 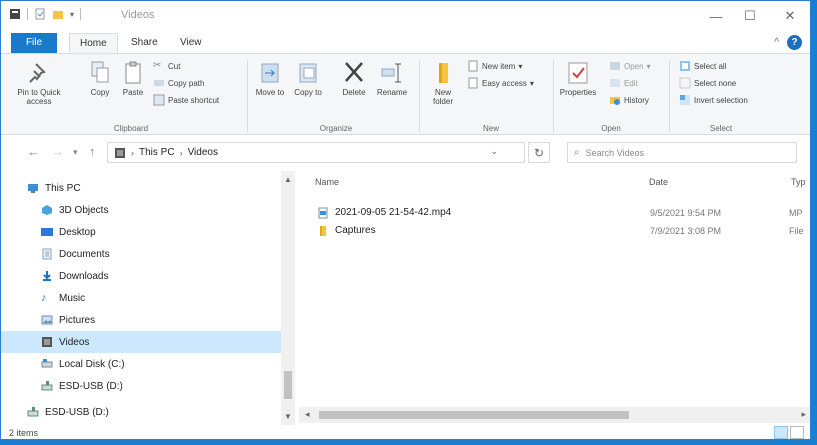 I want to click on details-view-icon, so click(x=781, y=432).